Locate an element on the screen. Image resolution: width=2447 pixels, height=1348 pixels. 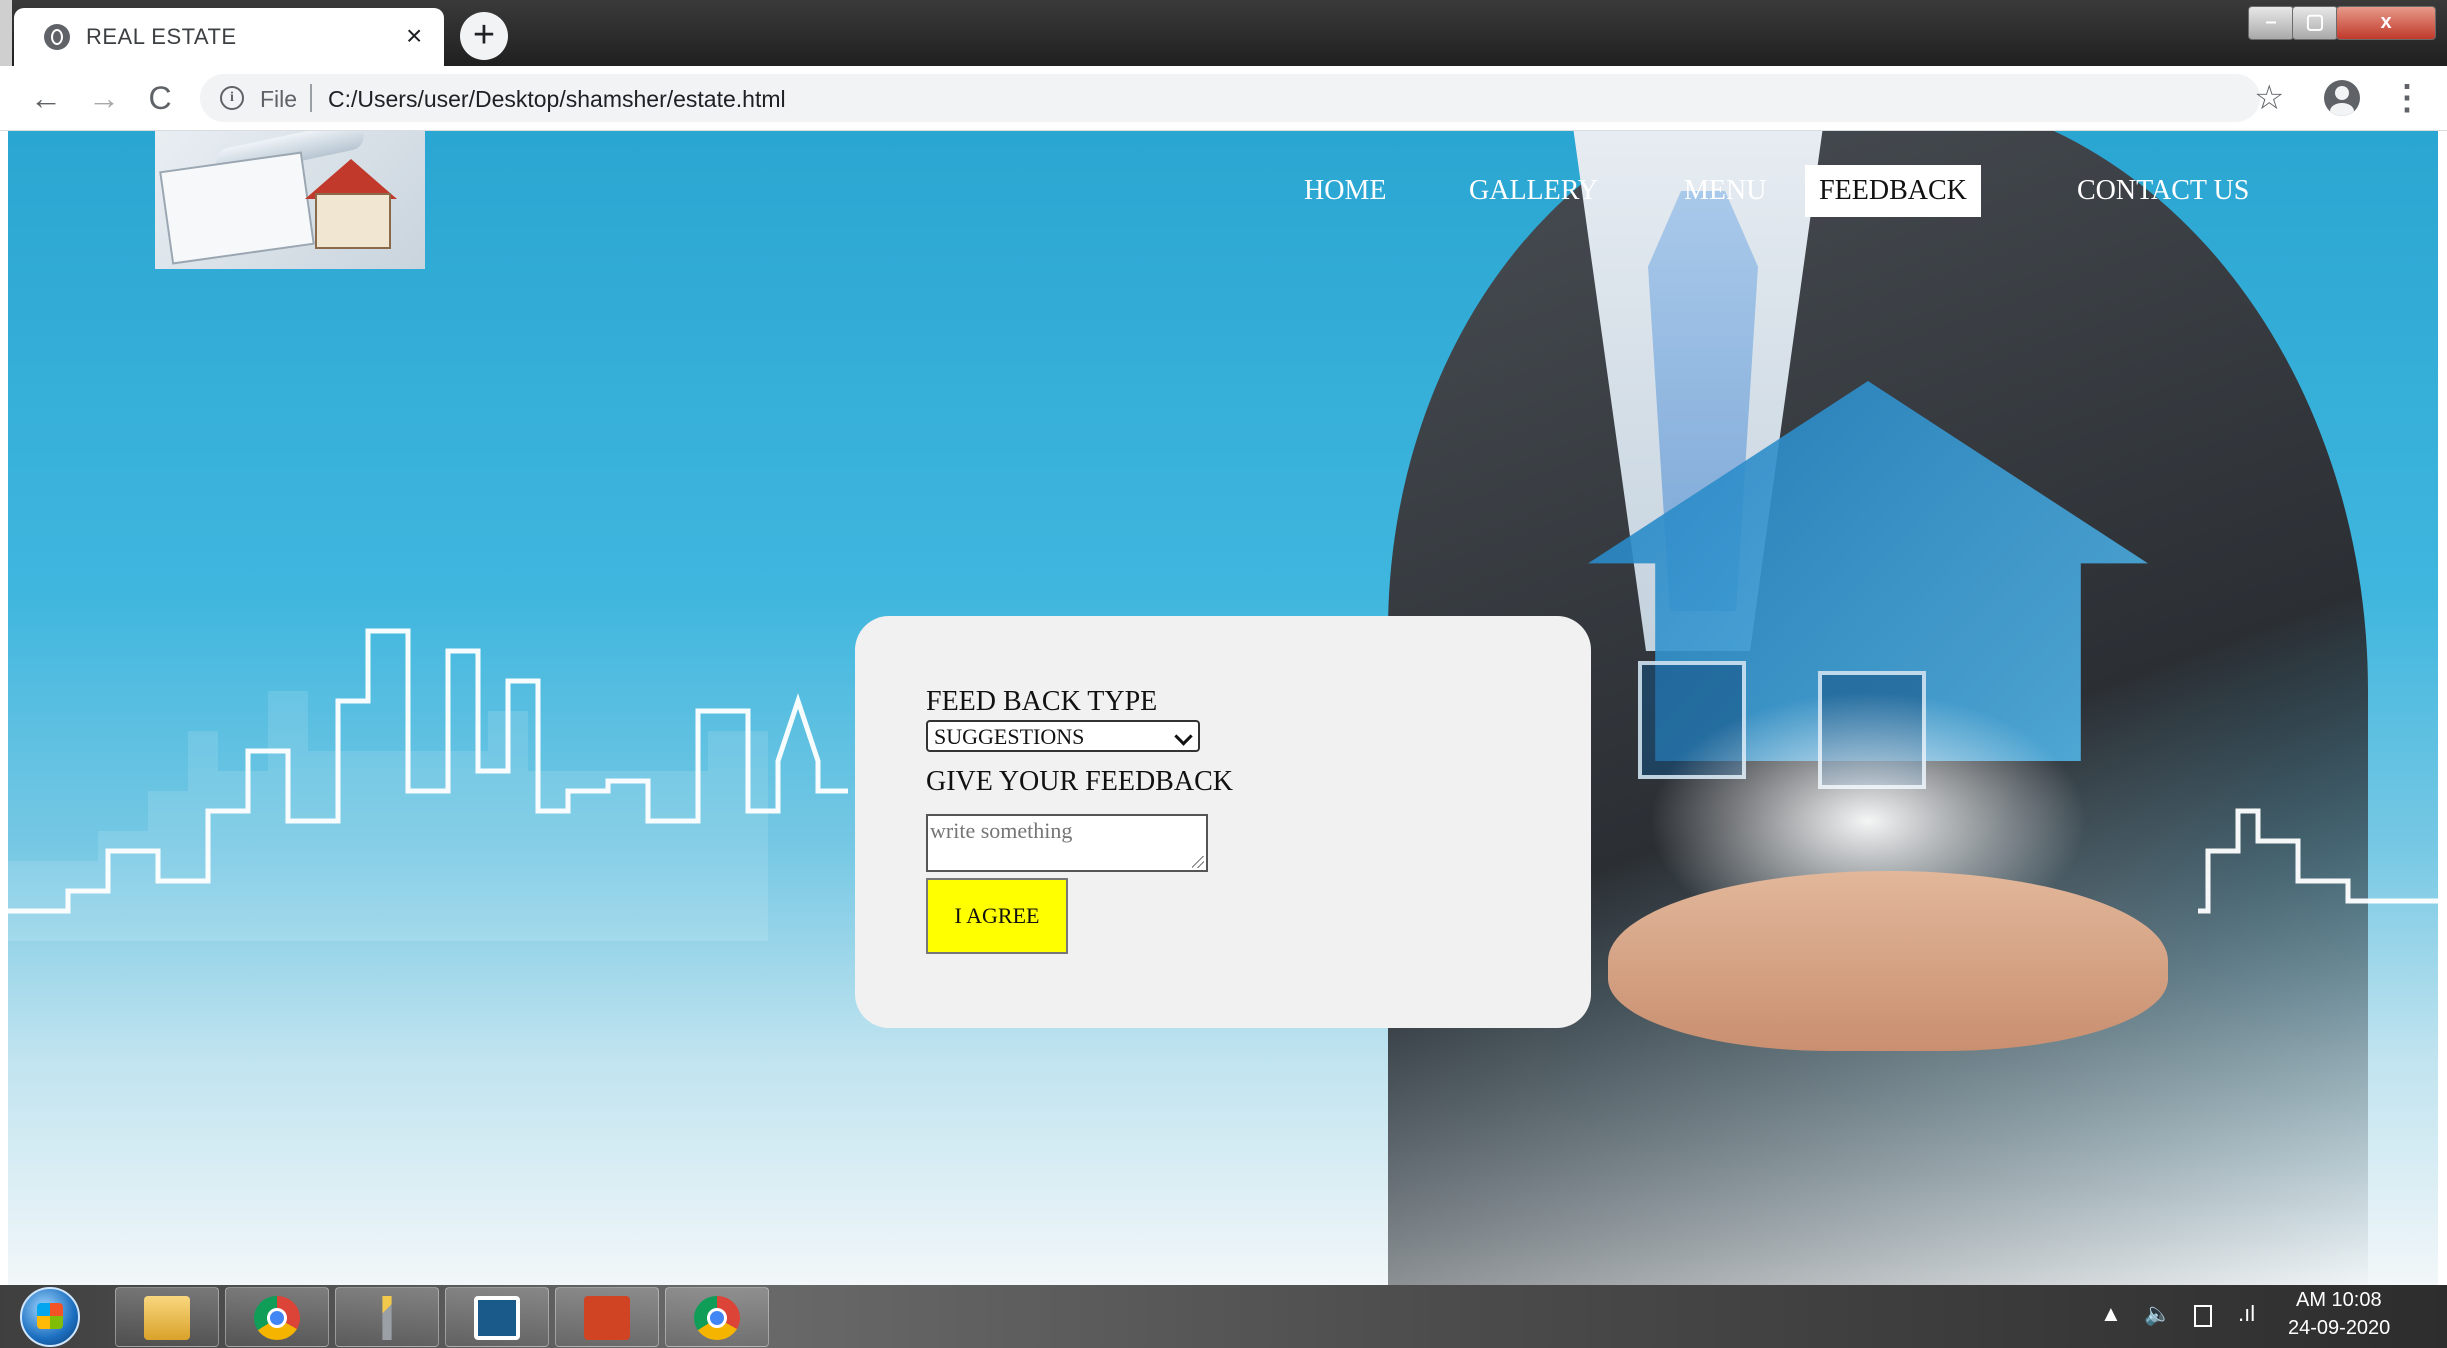
maximize-button: ▢ is located at coordinates (2315, 23).